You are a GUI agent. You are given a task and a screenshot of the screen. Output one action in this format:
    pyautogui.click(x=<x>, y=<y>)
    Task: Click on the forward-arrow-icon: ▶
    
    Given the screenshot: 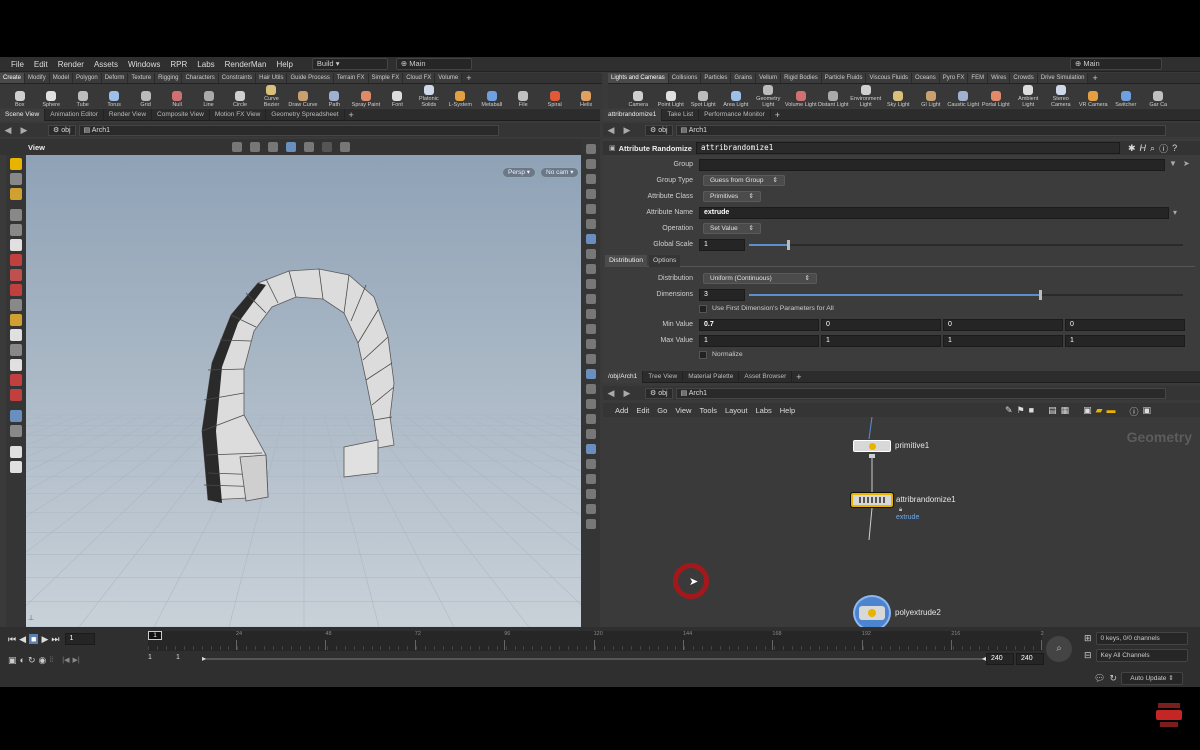 What is the action you would take?
    pyautogui.click(x=24, y=130)
    